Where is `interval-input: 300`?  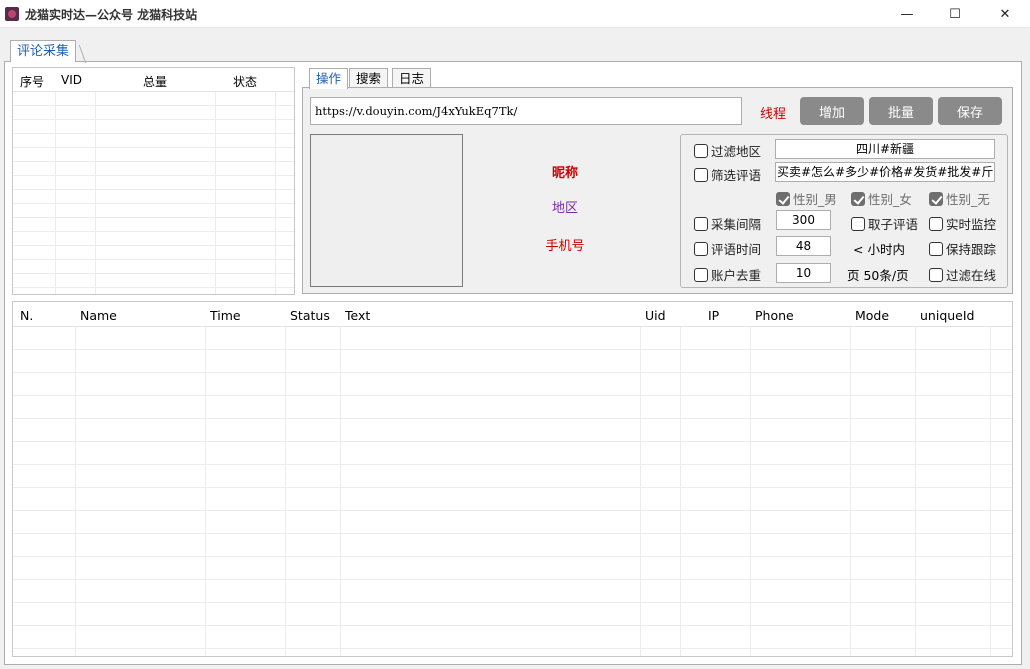 interval-input: 300 is located at coordinates (803, 220).